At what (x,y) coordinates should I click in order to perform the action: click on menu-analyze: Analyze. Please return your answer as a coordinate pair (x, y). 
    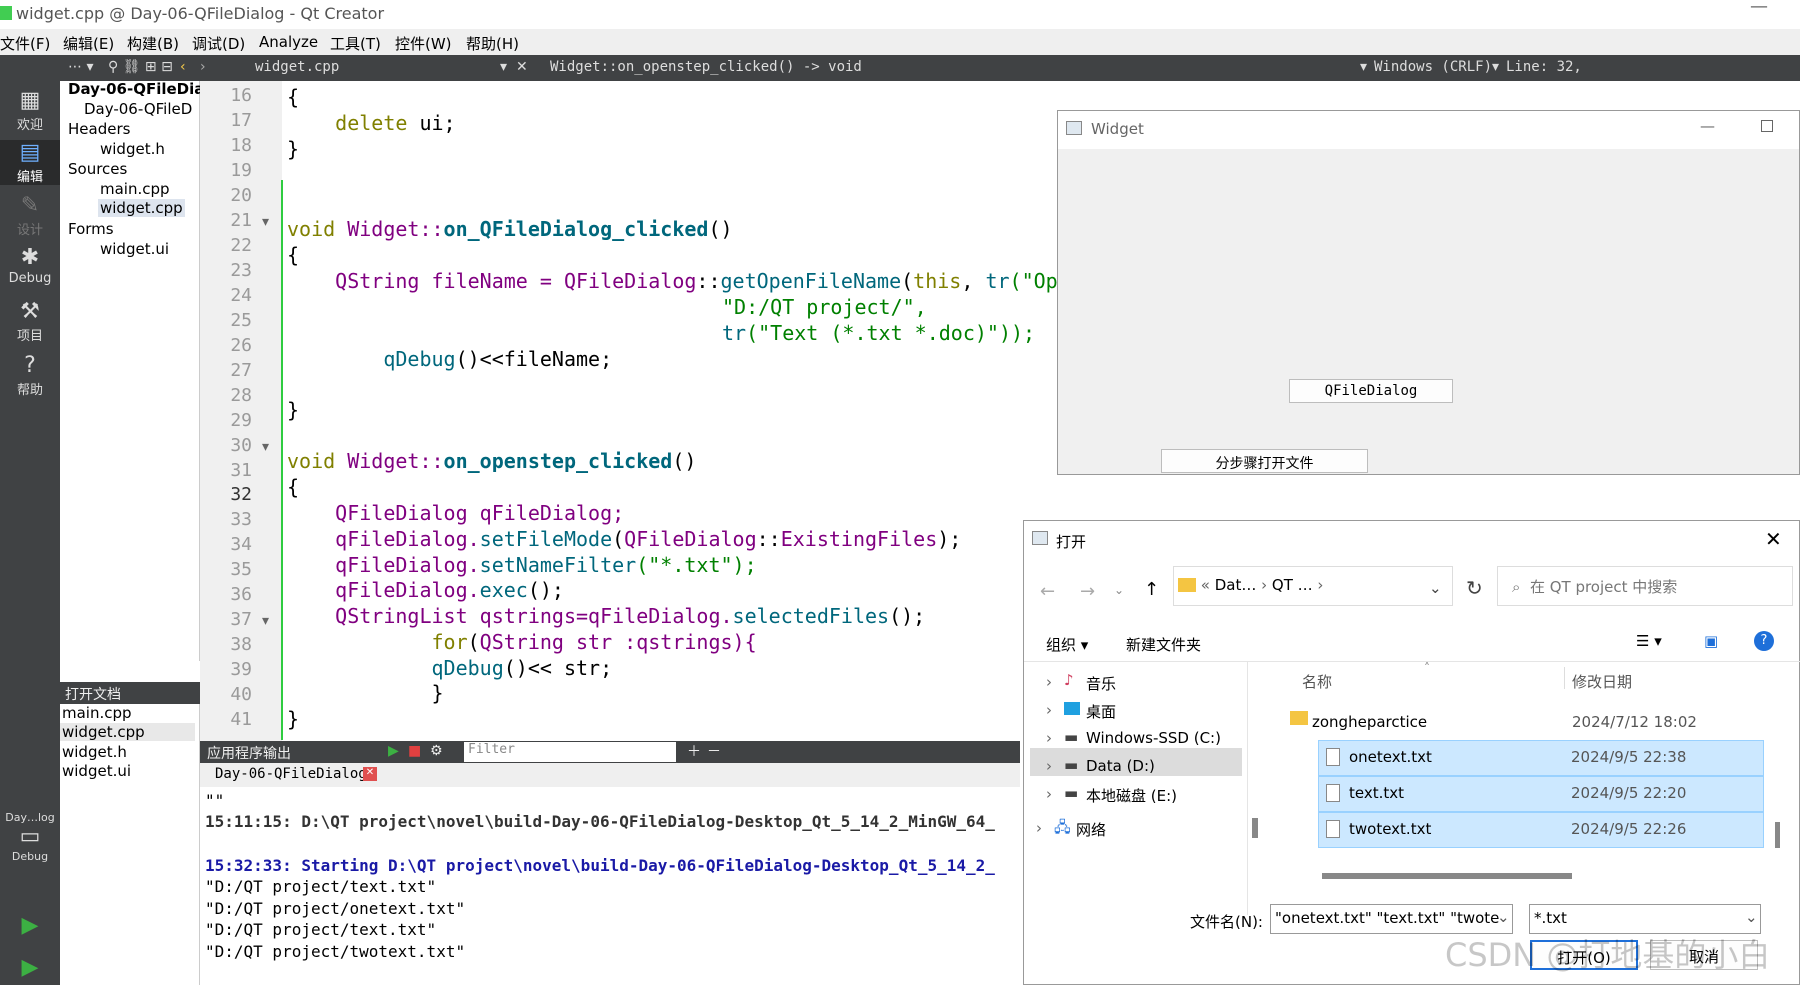
    Looking at the image, I should click on (288, 42).